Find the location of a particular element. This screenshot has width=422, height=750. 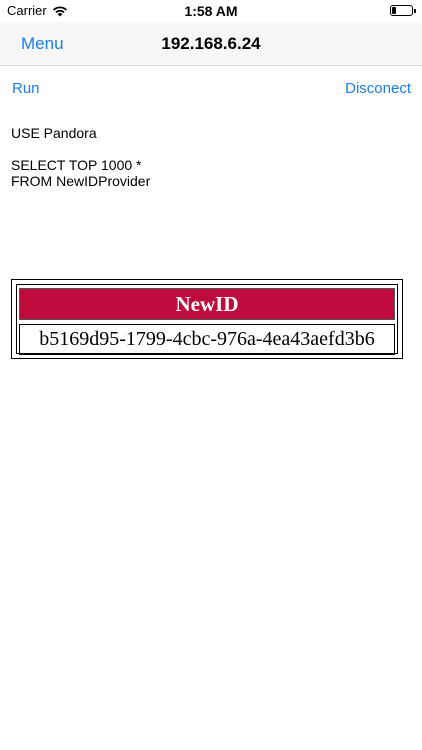

navigation-bar: Menu 192.168.6.24 is located at coordinates (211, 44).